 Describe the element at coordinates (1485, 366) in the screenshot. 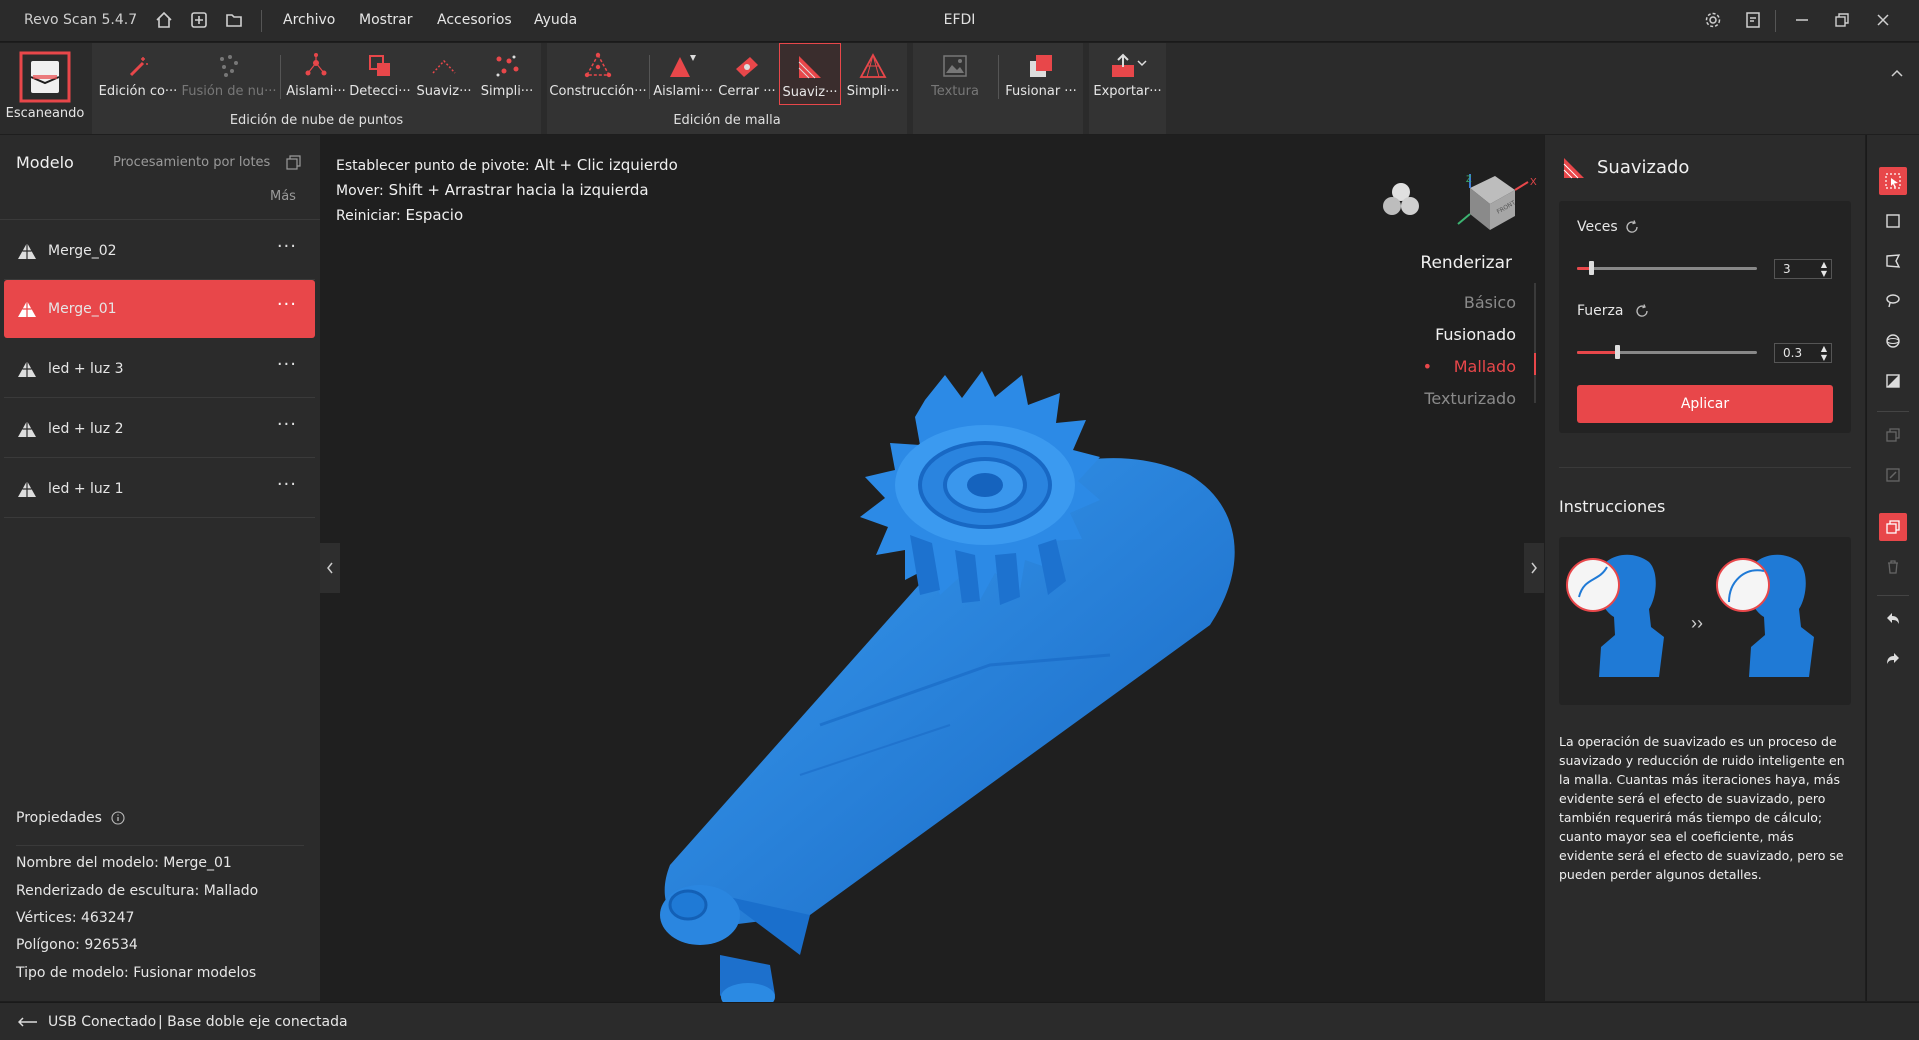

I see `render-mesh: Mallado` at that location.